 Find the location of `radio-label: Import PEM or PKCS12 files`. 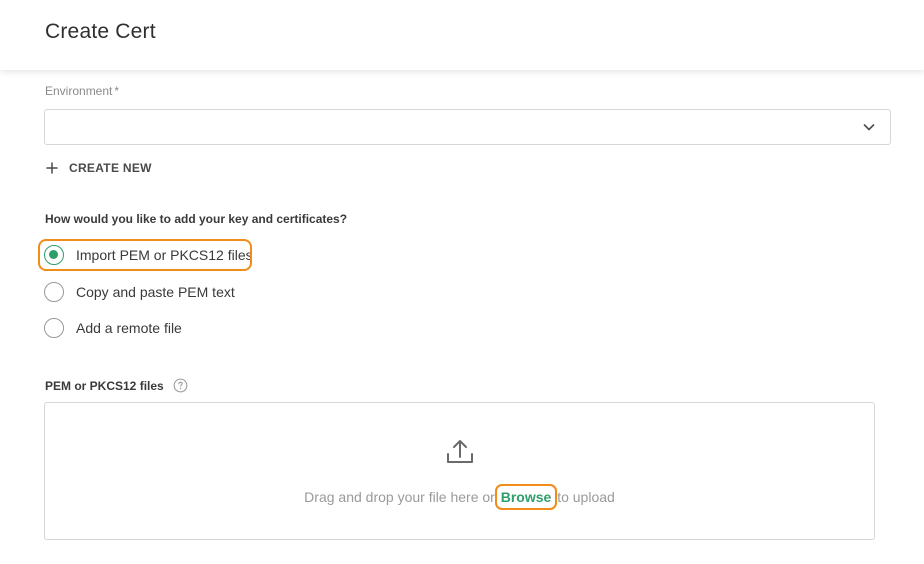

radio-label: Import PEM or PKCS12 files is located at coordinates (164, 255).